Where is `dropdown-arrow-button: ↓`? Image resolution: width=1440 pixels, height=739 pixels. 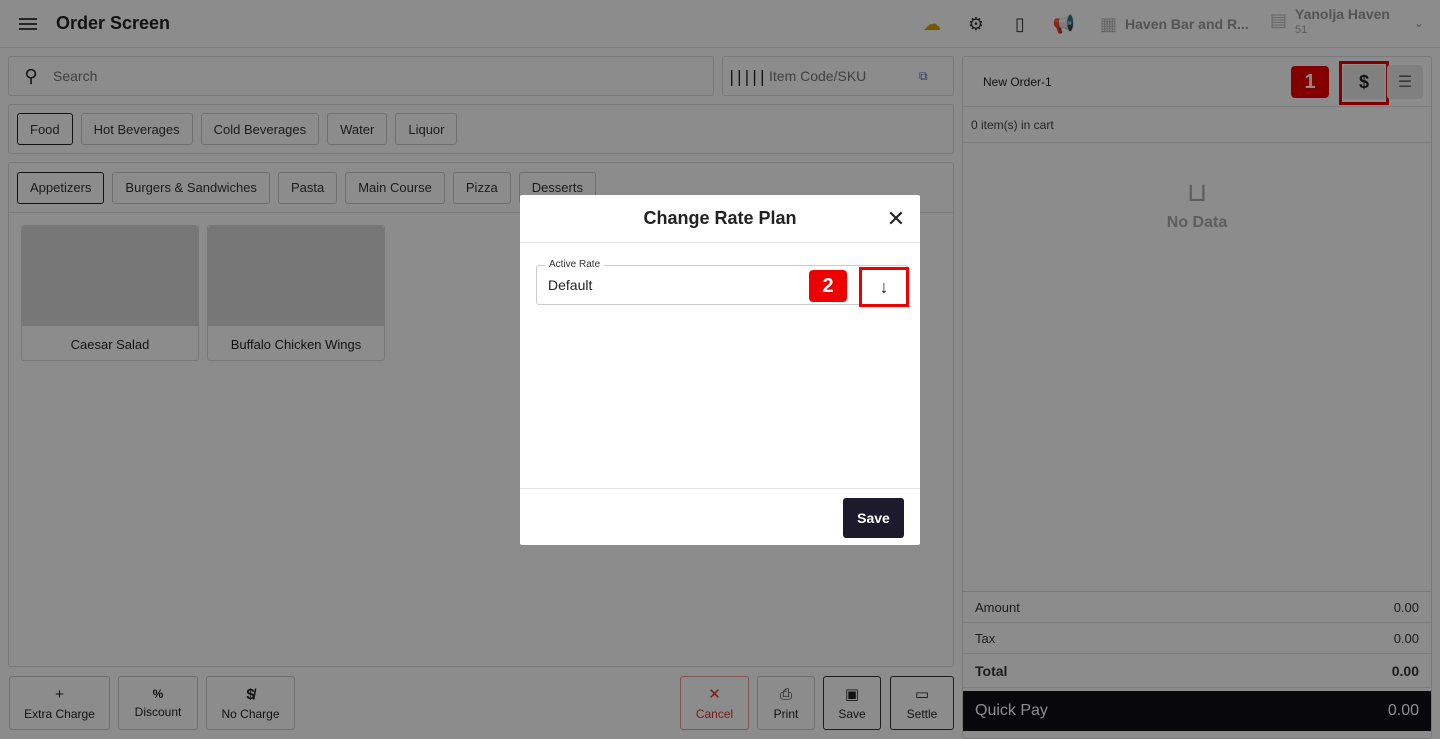
dropdown-arrow-button: ↓ is located at coordinates (884, 287).